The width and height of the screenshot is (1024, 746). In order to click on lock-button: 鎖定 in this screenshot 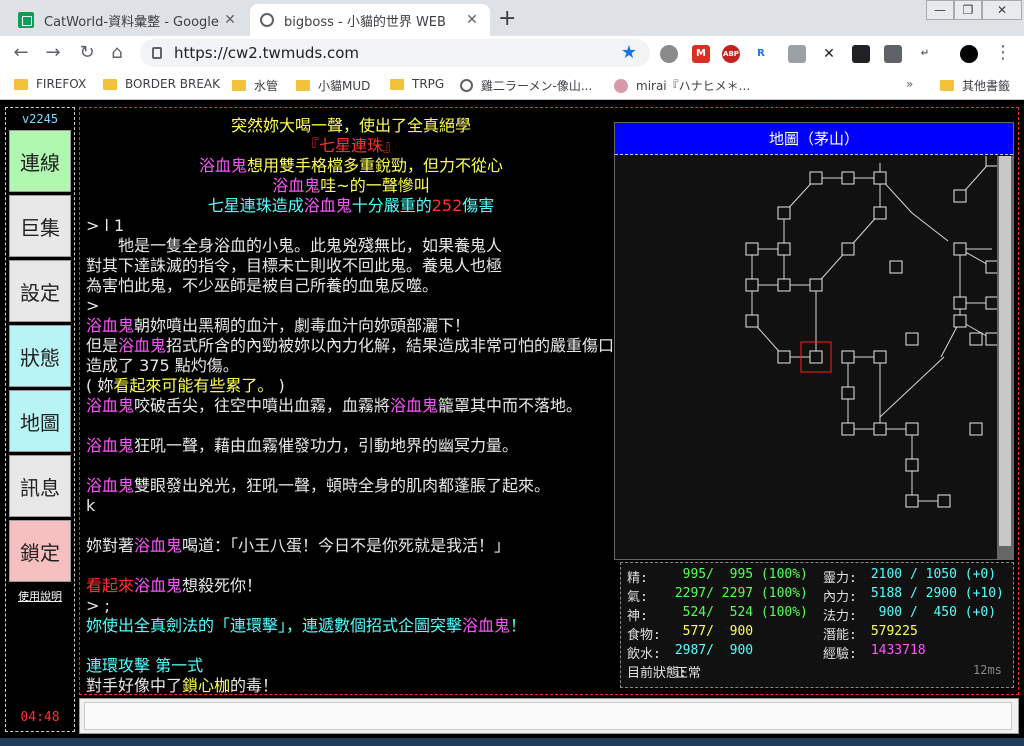, I will do `click(40, 551)`.